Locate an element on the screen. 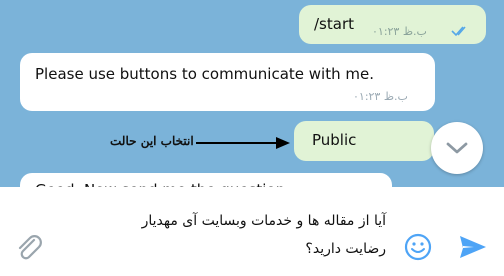  chevron-down-icon is located at coordinates (457, 148).